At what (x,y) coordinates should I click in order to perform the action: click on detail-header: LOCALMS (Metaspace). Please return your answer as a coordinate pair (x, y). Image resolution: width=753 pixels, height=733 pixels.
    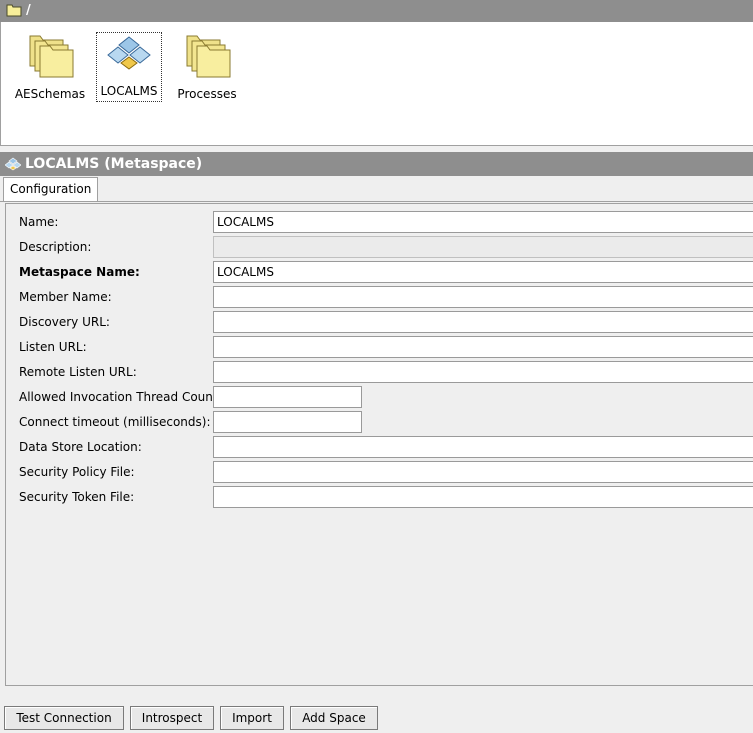
    Looking at the image, I should click on (376, 164).